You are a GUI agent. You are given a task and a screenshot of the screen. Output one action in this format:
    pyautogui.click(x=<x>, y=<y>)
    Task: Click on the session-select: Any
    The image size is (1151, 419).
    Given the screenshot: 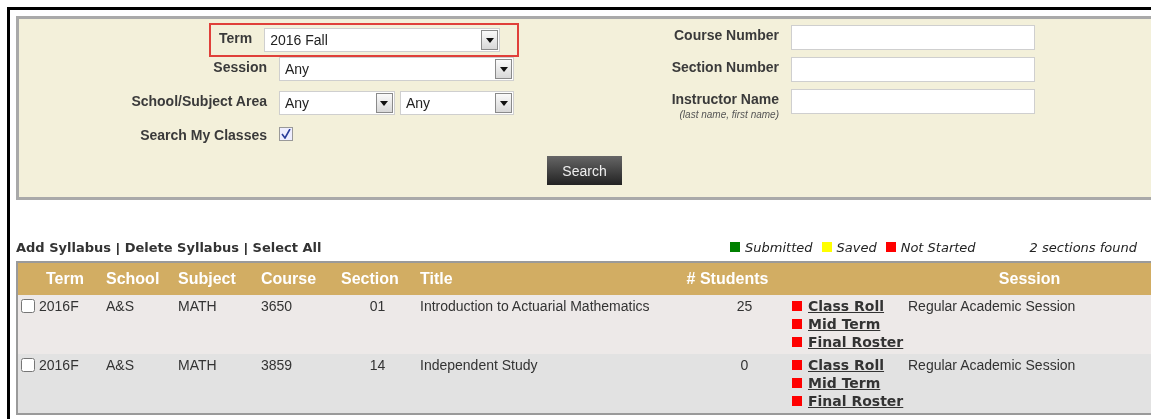 What is the action you would take?
    pyautogui.click(x=396, y=69)
    